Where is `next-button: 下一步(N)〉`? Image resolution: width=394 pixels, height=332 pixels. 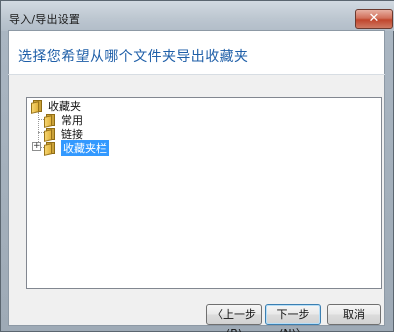 next-button: 下一步(N)〉 is located at coordinates (293, 318).